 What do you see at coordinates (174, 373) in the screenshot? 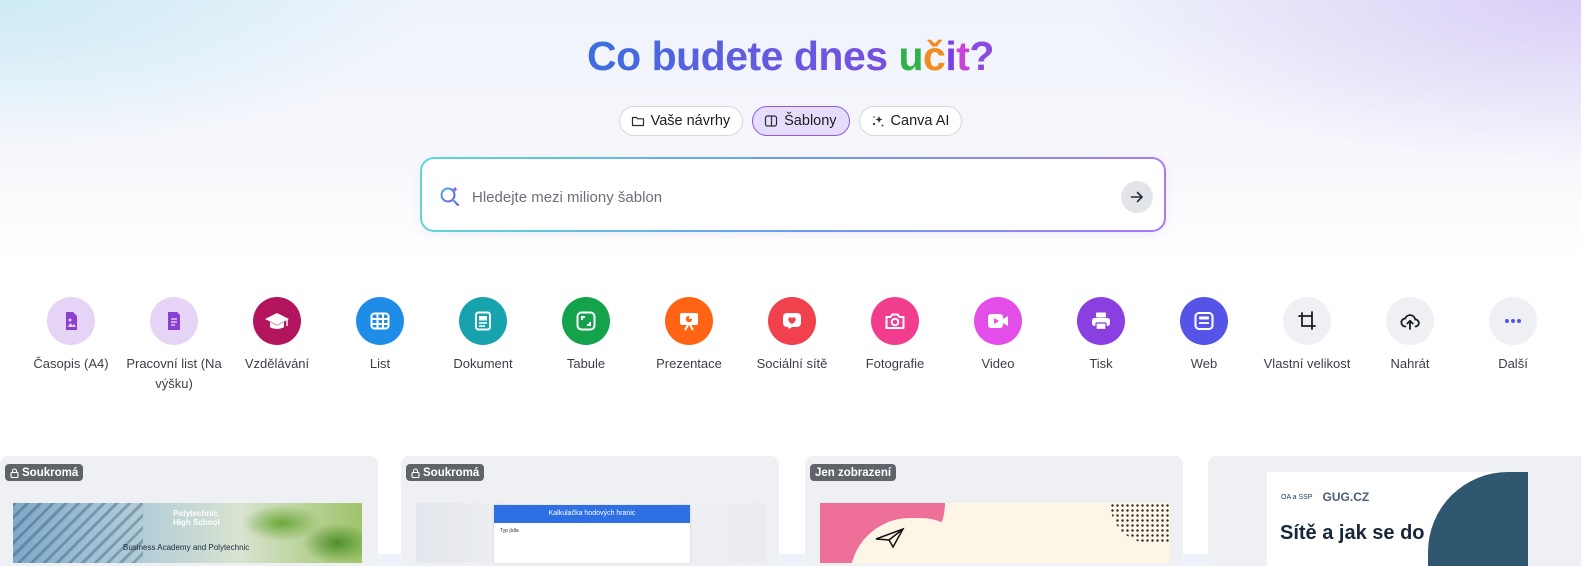
I see `category-label: Pracovní list (Na výšku)` at bounding box center [174, 373].